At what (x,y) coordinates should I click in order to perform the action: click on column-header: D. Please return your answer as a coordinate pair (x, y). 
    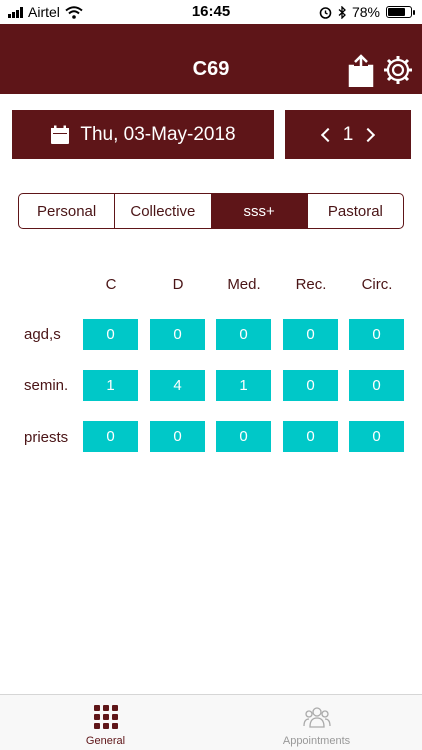
    Looking at the image, I should click on (178, 284).